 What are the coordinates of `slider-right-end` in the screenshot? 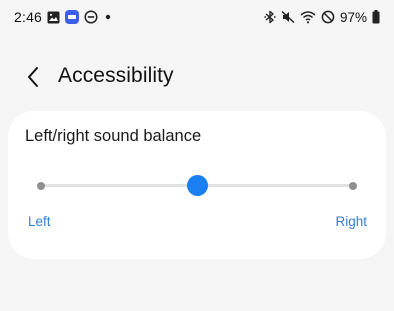 It's located at (353, 185).